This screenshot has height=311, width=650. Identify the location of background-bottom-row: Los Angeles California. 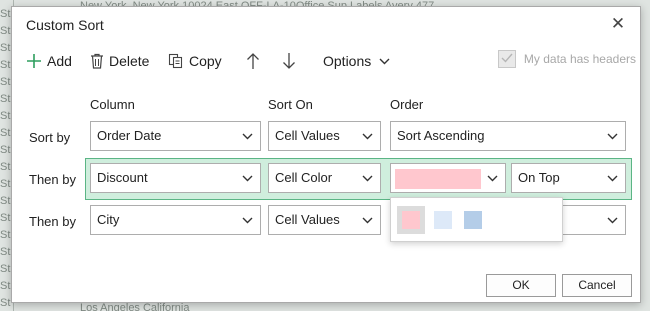
(135, 306).